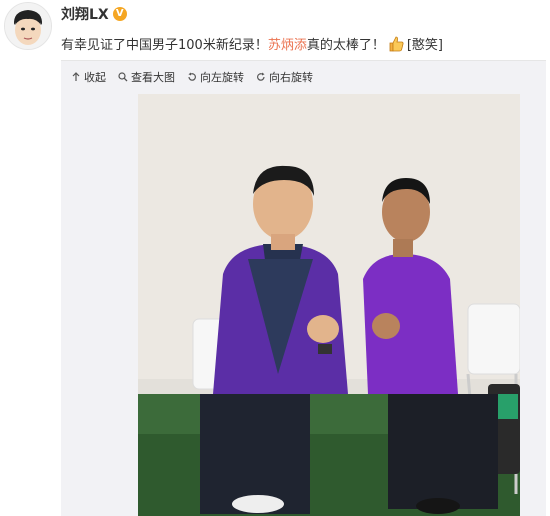 The height and width of the screenshot is (516, 550). I want to click on collapse-arrow-icon, so click(76, 76).